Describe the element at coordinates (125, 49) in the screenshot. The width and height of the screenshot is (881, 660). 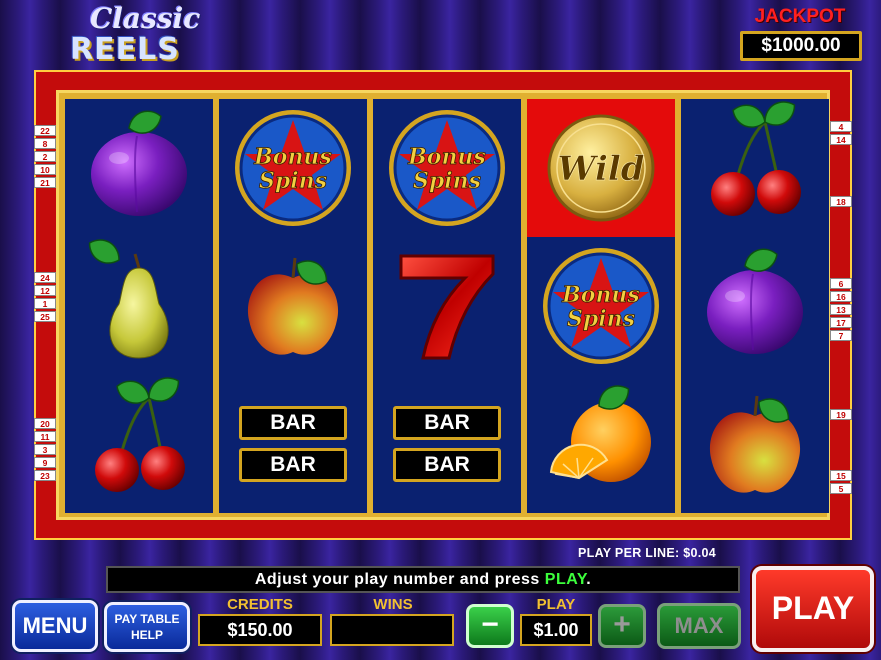
I see `logo-reels: REELS` at that location.